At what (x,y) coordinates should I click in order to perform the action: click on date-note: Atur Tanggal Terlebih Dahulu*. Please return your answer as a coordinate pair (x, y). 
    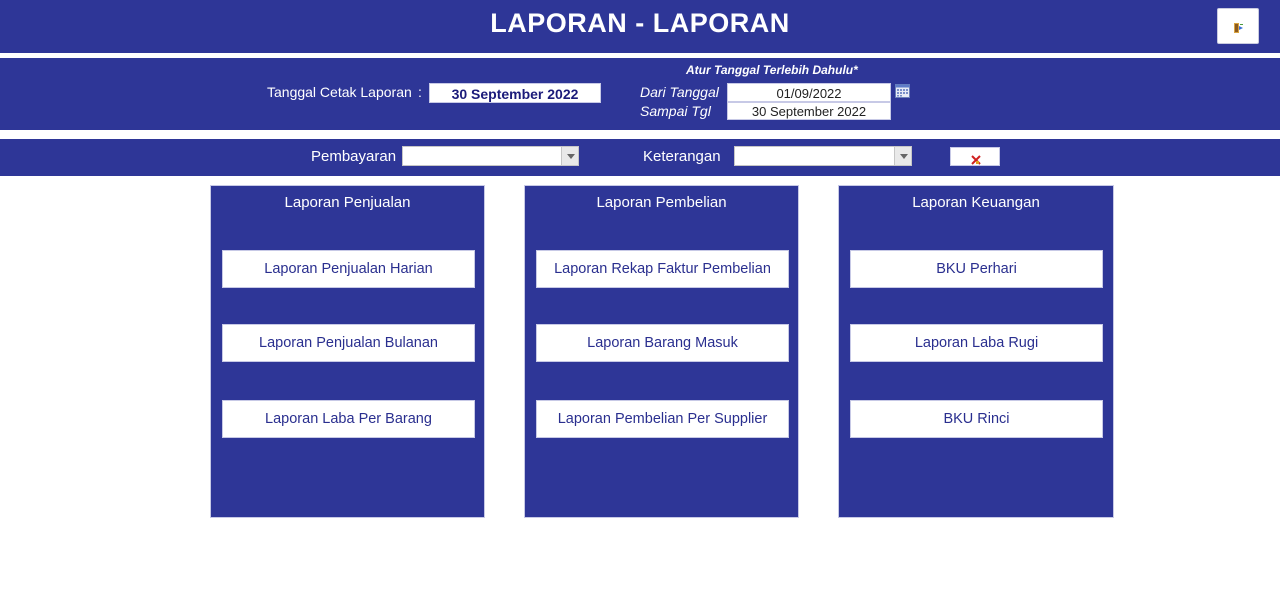
    Looking at the image, I should click on (772, 70).